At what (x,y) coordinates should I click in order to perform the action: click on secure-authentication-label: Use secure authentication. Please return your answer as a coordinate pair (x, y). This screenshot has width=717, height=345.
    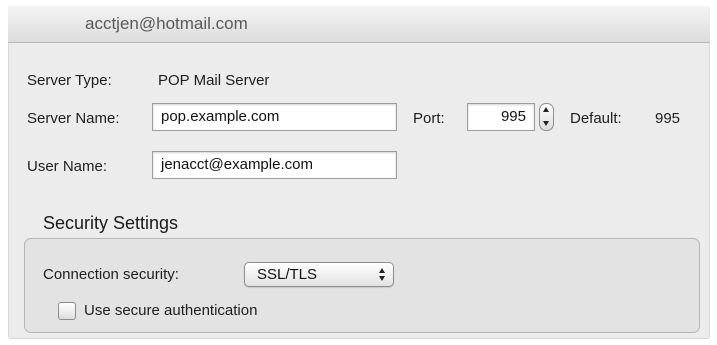
    Looking at the image, I should click on (170, 310).